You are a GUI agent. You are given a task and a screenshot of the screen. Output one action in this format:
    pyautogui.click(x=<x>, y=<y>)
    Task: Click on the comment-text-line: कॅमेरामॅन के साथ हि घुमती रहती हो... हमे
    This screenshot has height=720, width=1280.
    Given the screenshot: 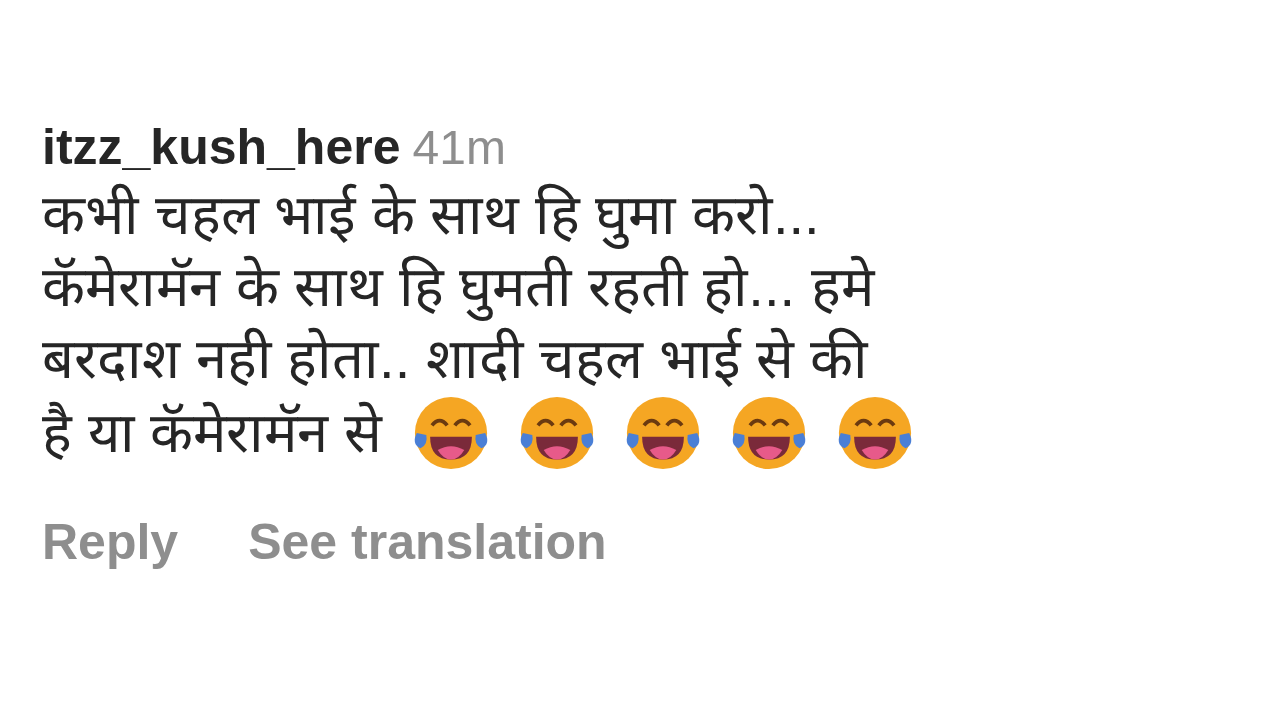 What is the action you would take?
    pyautogui.click(x=458, y=286)
    